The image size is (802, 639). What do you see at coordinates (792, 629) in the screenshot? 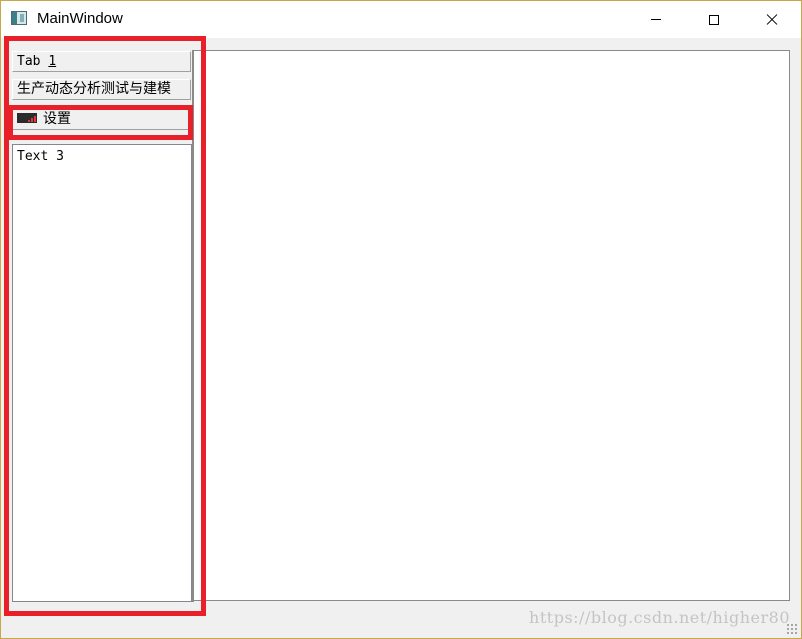
I see `size-grip` at bounding box center [792, 629].